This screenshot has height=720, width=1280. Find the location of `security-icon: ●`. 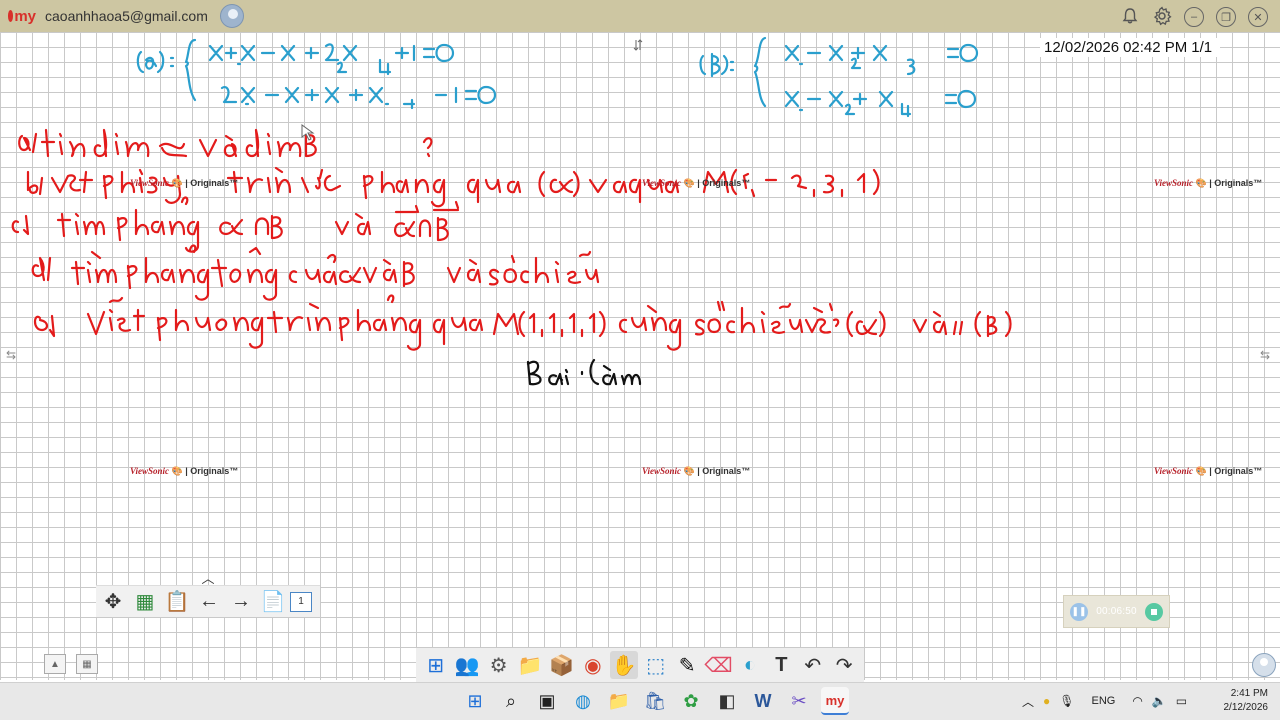

security-icon: ● is located at coordinates (1046, 701).